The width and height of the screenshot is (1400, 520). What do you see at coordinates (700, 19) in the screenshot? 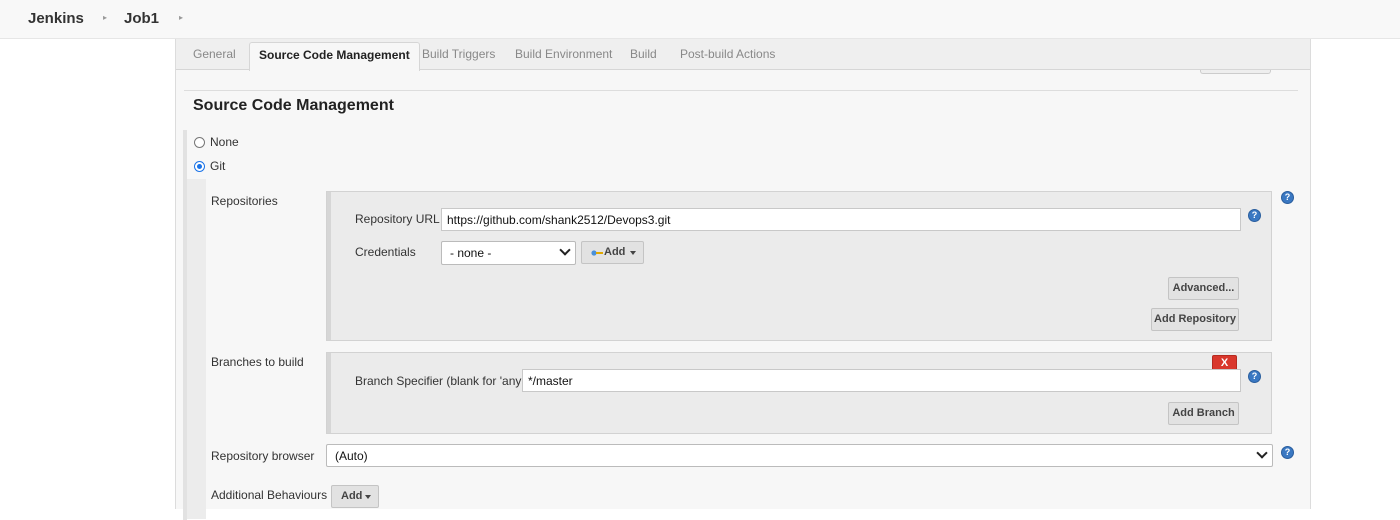
I see `breadcrumb-bar: Jenkins ▸ Job1 ▸` at bounding box center [700, 19].